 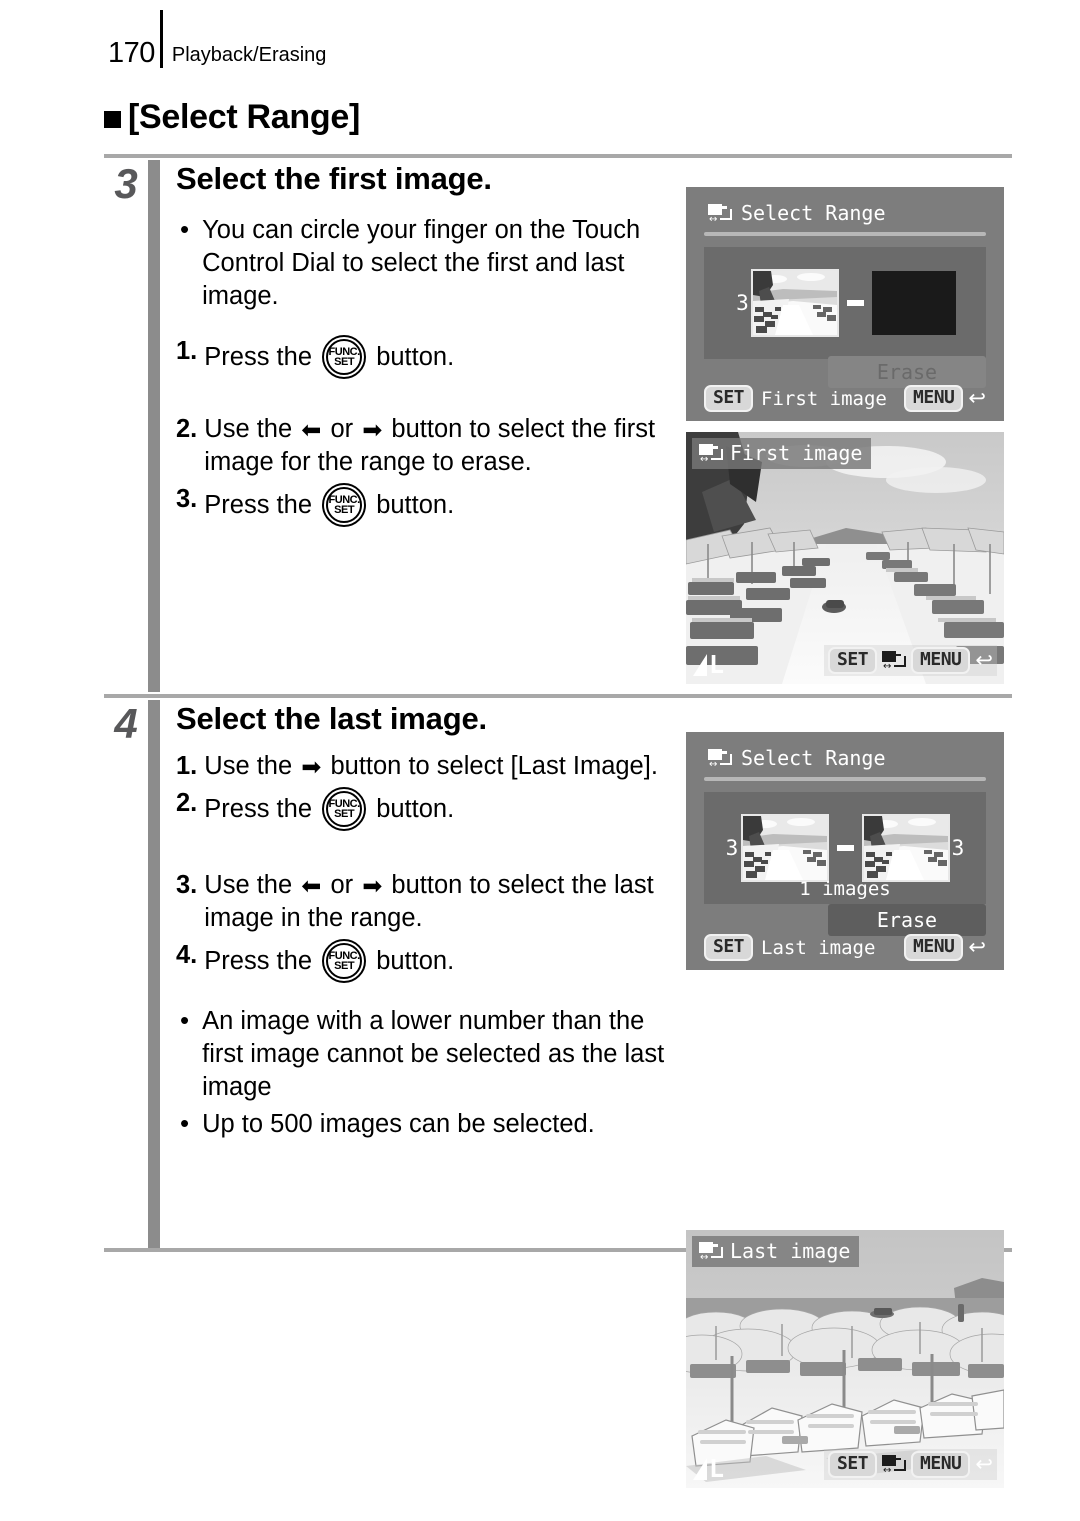 I want to click on last-image-number: 3, so click(x=958, y=848).